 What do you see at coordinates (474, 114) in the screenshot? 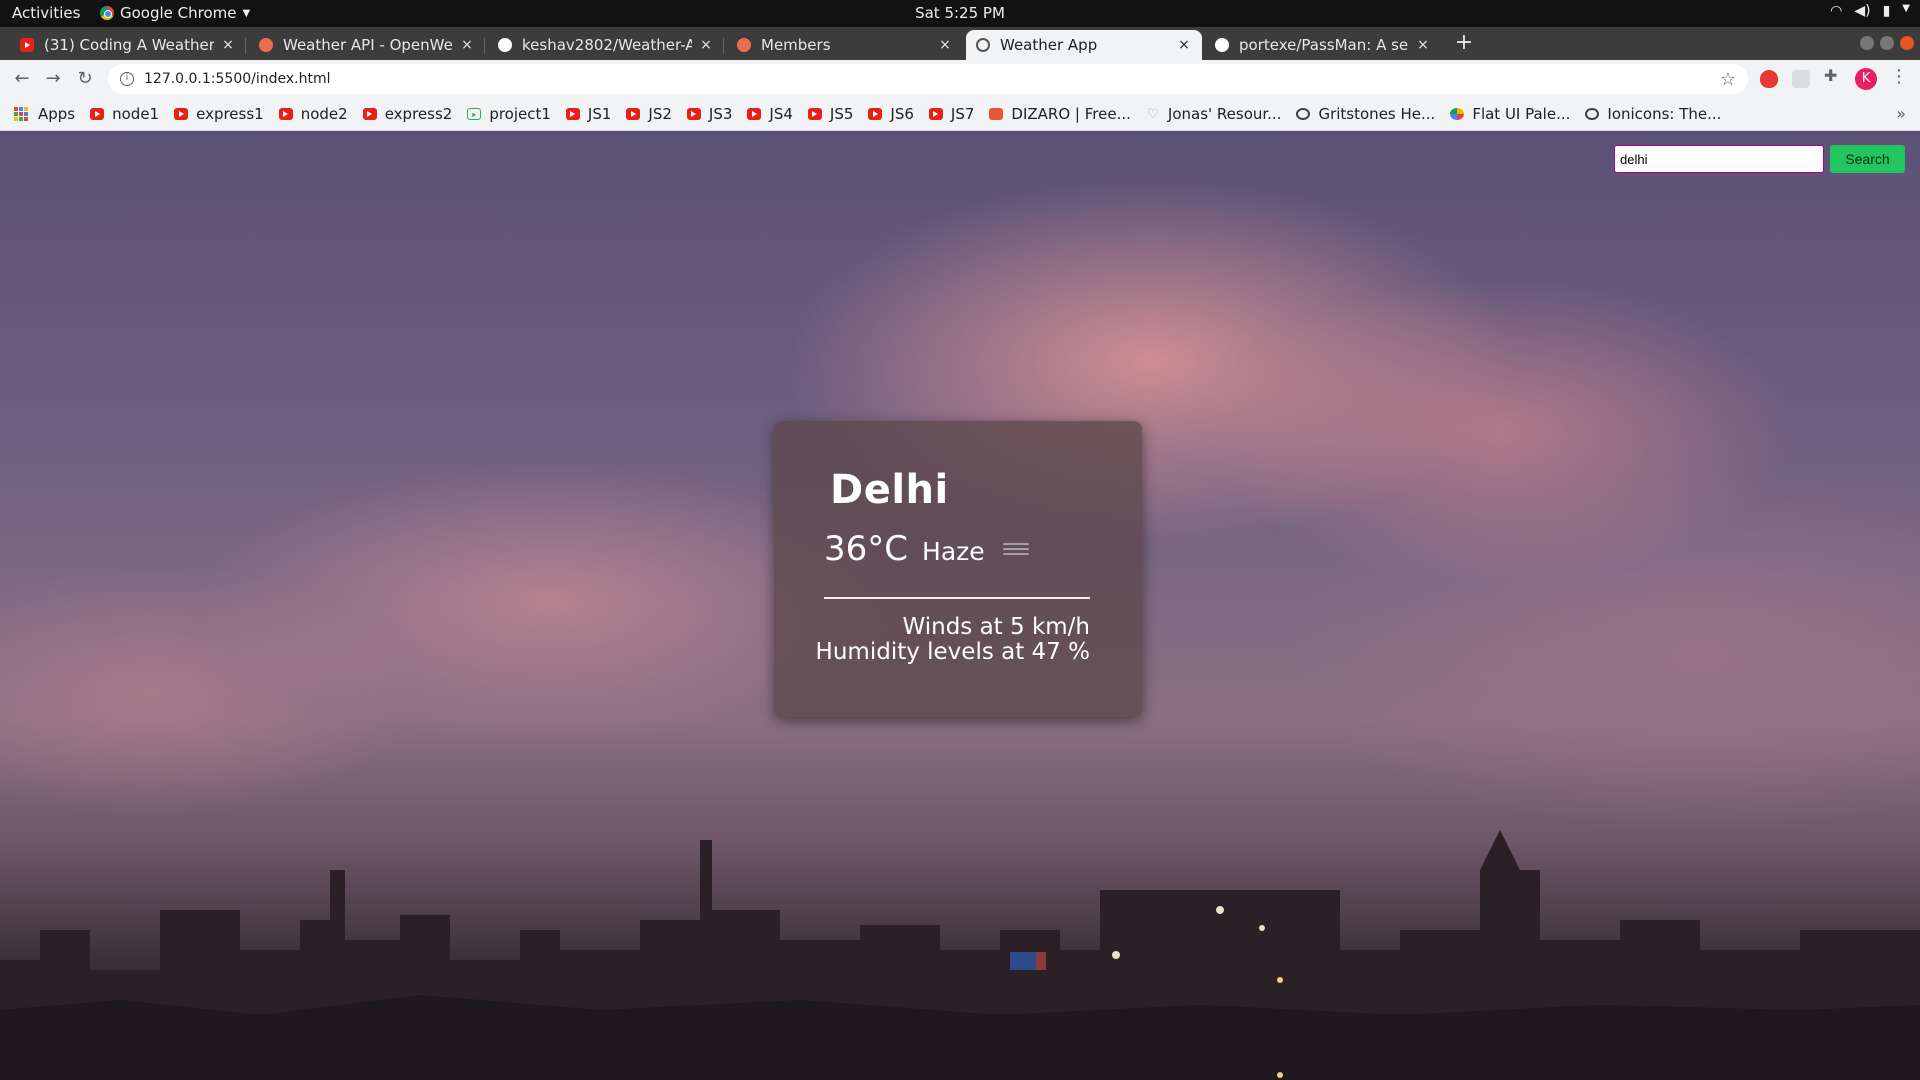
I see `project-icon: ▸` at bounding box center [474, 114].